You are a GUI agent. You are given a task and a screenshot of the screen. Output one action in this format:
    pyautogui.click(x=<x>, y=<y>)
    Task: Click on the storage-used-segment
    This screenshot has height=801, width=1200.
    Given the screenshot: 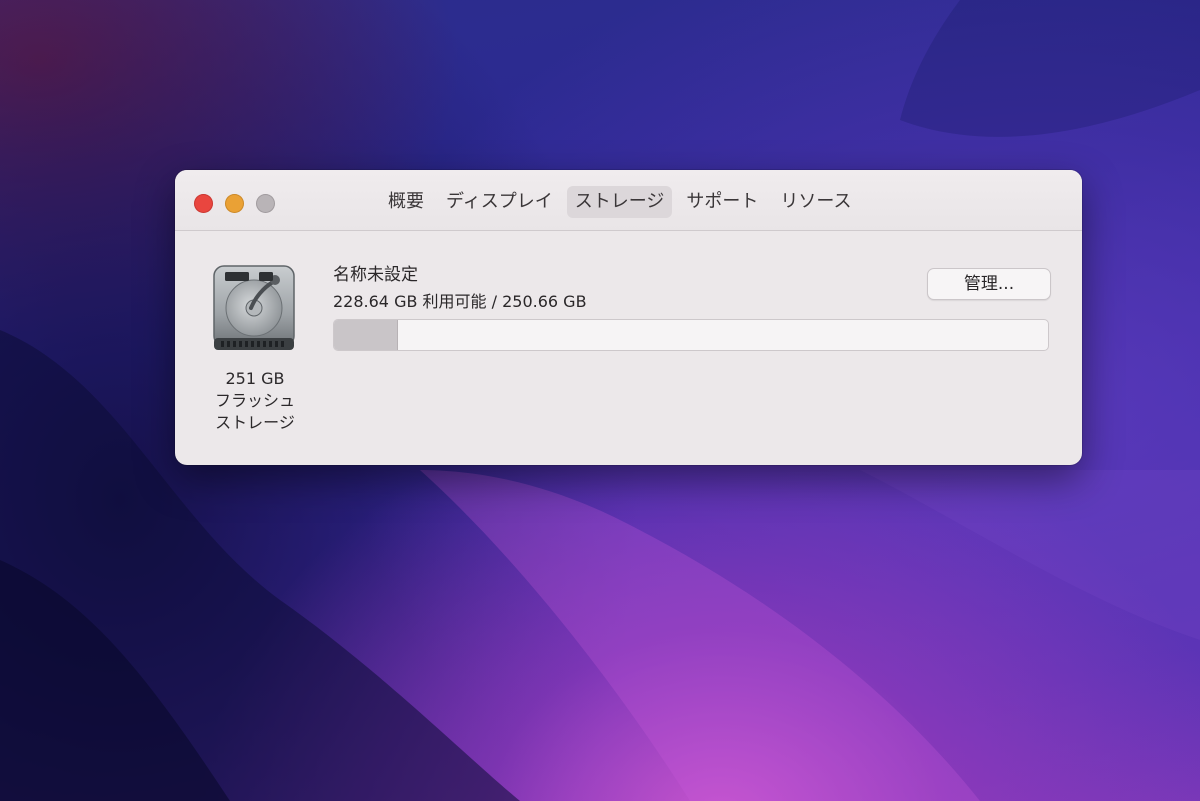 What is the action you would take?
    pyautogui.click(x=366, y=335)
    